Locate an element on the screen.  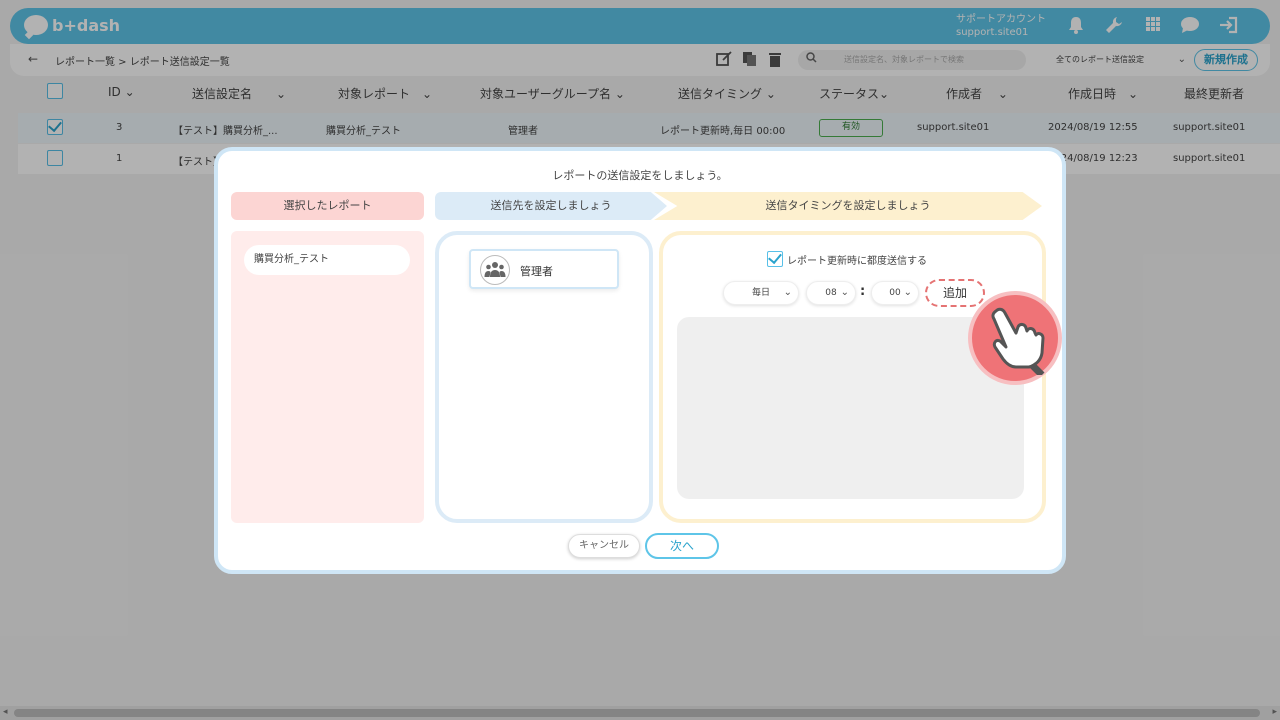
pointing-hand-icon is located at coordinates (1015, 338).